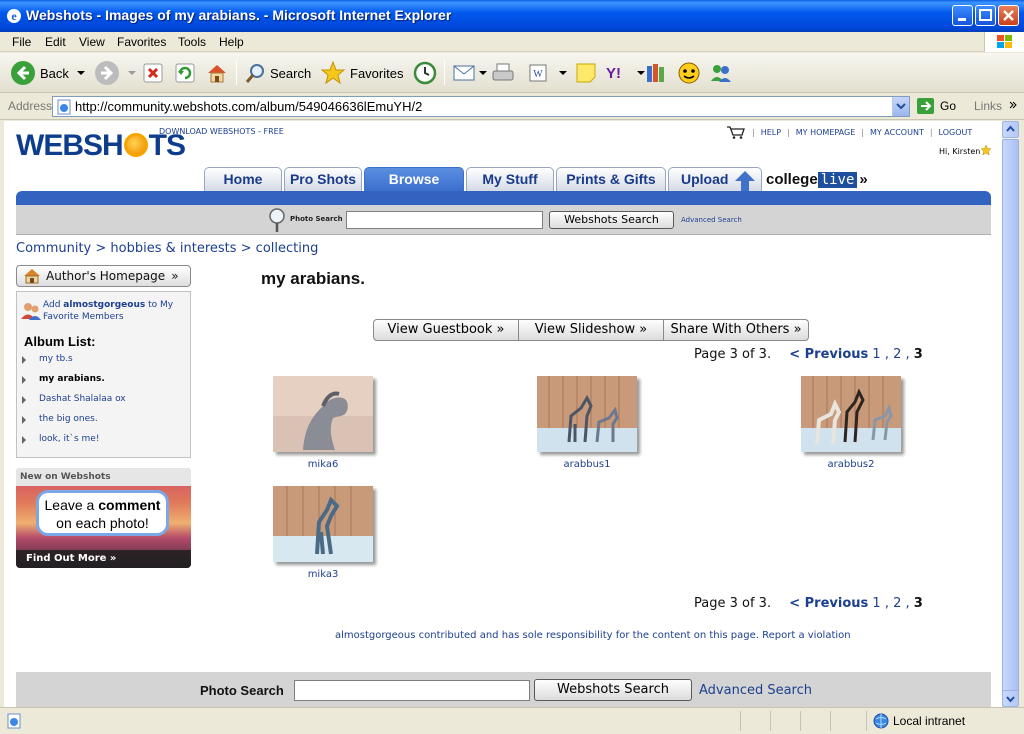  Describe the element at coordinates (851, 414) in the screenshot. I see `photo-thumb-arabbus2` at that location.